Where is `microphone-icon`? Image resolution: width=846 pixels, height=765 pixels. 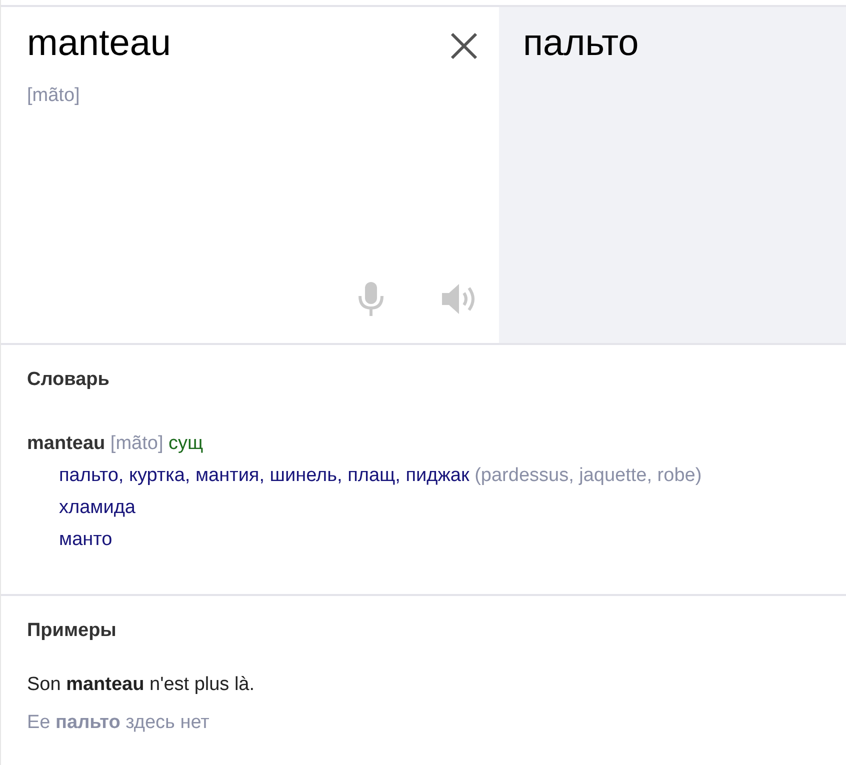
microphone-icon is located at coordinates (371, 299).